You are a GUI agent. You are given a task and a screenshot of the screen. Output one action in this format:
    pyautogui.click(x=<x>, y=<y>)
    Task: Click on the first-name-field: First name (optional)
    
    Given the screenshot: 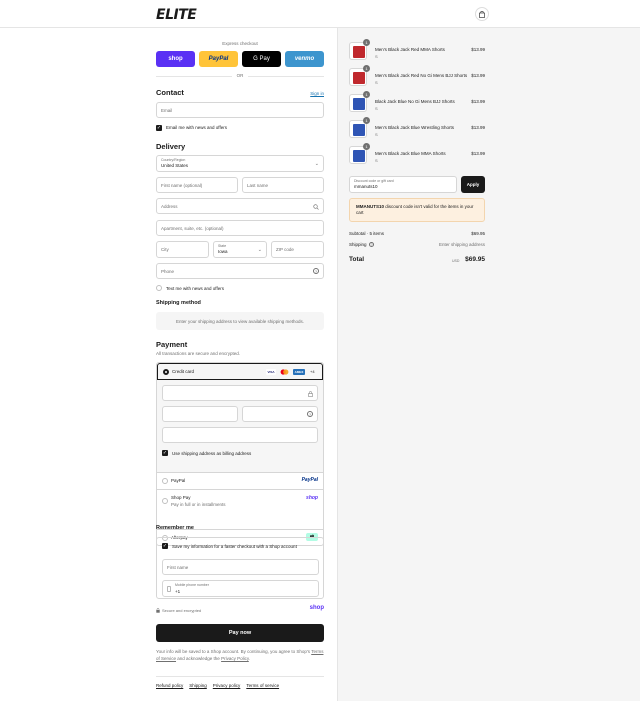 What is the action you would take?
    pyautogui.click(x=197, y=185)
    